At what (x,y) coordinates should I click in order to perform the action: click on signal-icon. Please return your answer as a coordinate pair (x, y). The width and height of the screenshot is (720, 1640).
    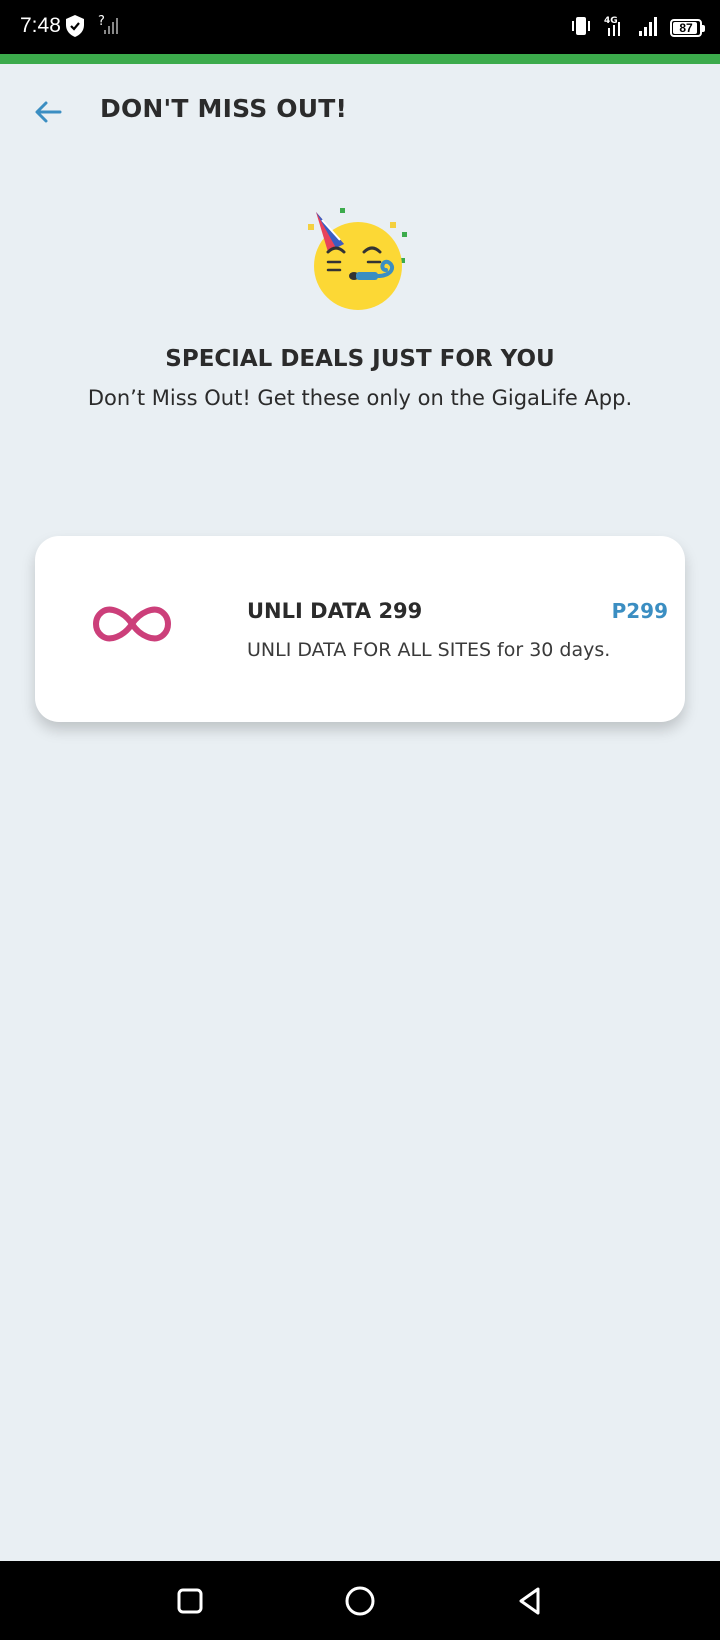
    Looking at the image, I should click on (649, 28).